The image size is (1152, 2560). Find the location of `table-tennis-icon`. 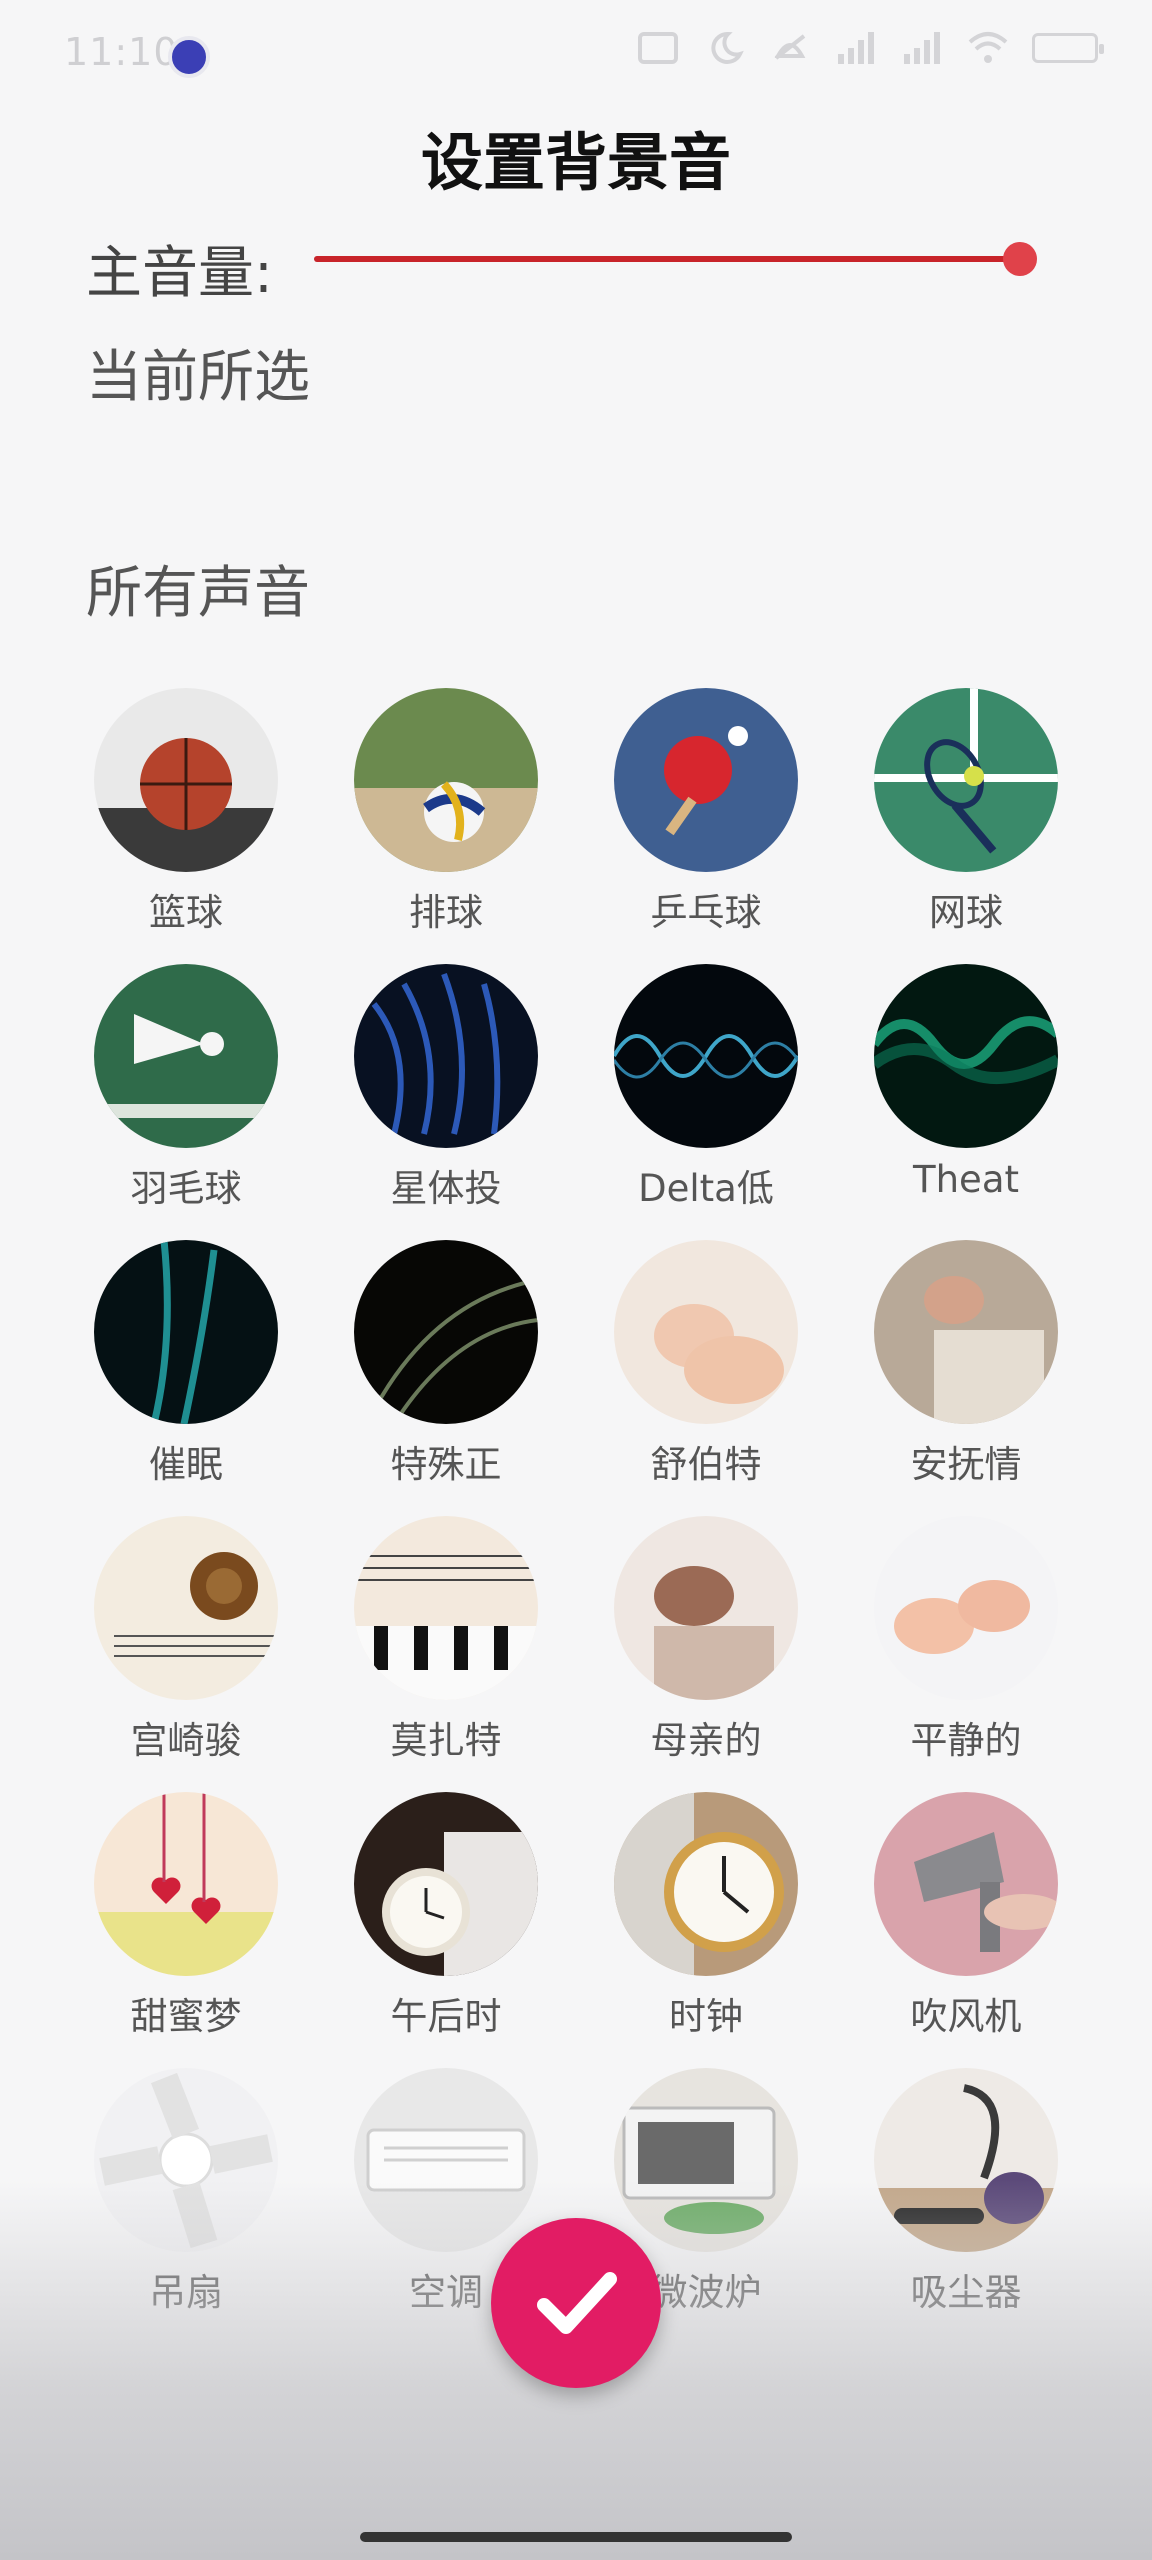

table-tennis-icon is located at coordinates (706, 780).